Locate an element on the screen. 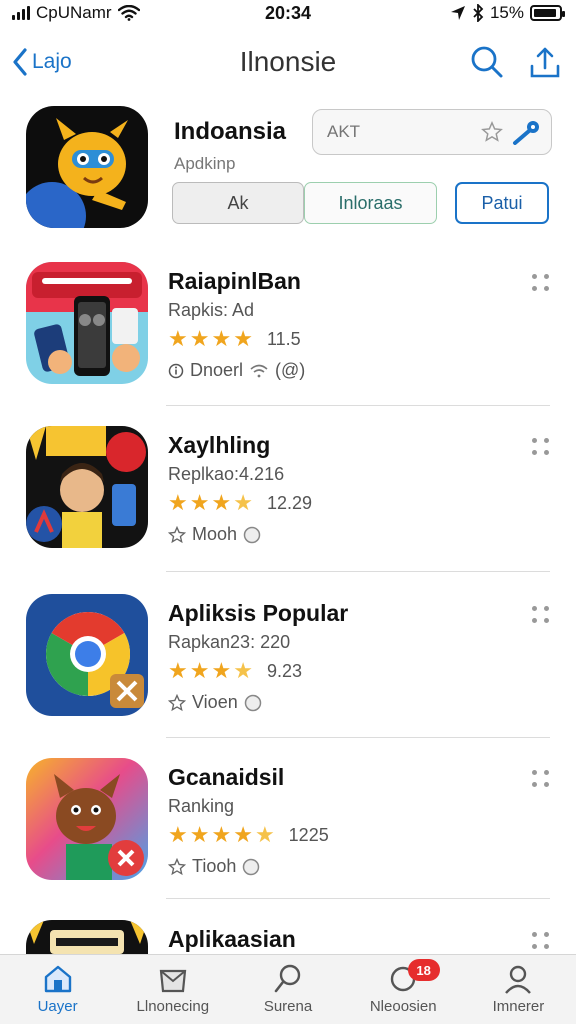  app-name: Gcanaidsil is located at coordinates (226, 777).